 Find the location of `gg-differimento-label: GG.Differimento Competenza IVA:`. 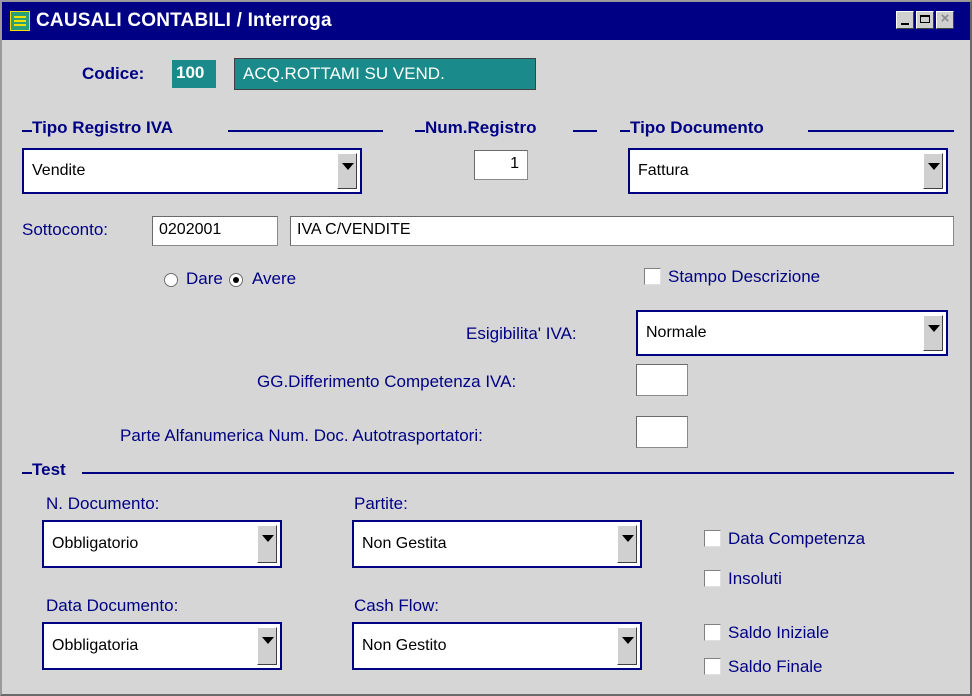

gg-differimento-label: GG.Differimento Competenza IVA: is located at coordinates (387, 381).